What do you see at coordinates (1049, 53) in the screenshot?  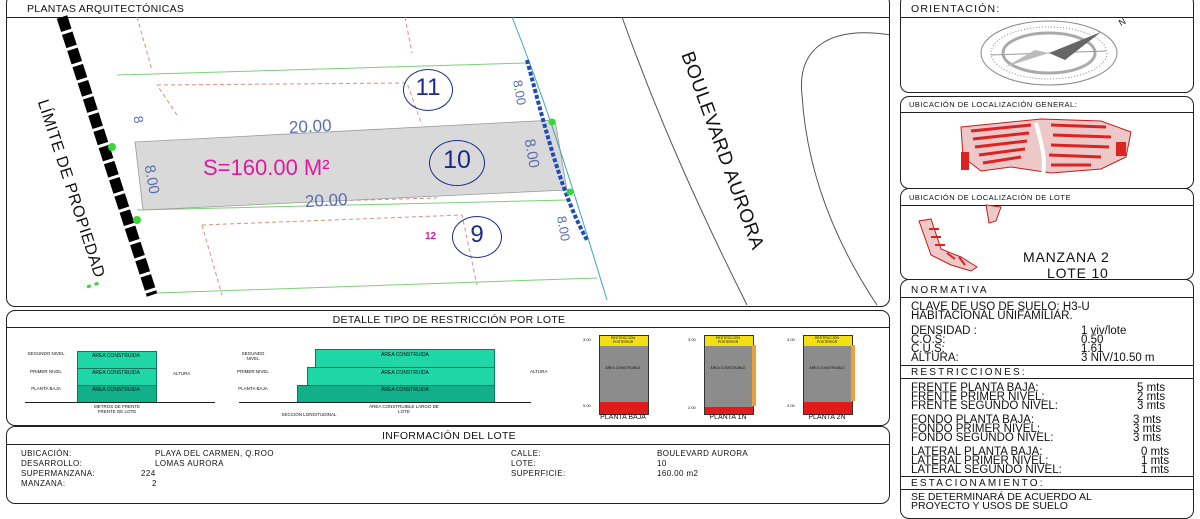 I see `north-arrow-drawing` at bounding box center [1049, 53].